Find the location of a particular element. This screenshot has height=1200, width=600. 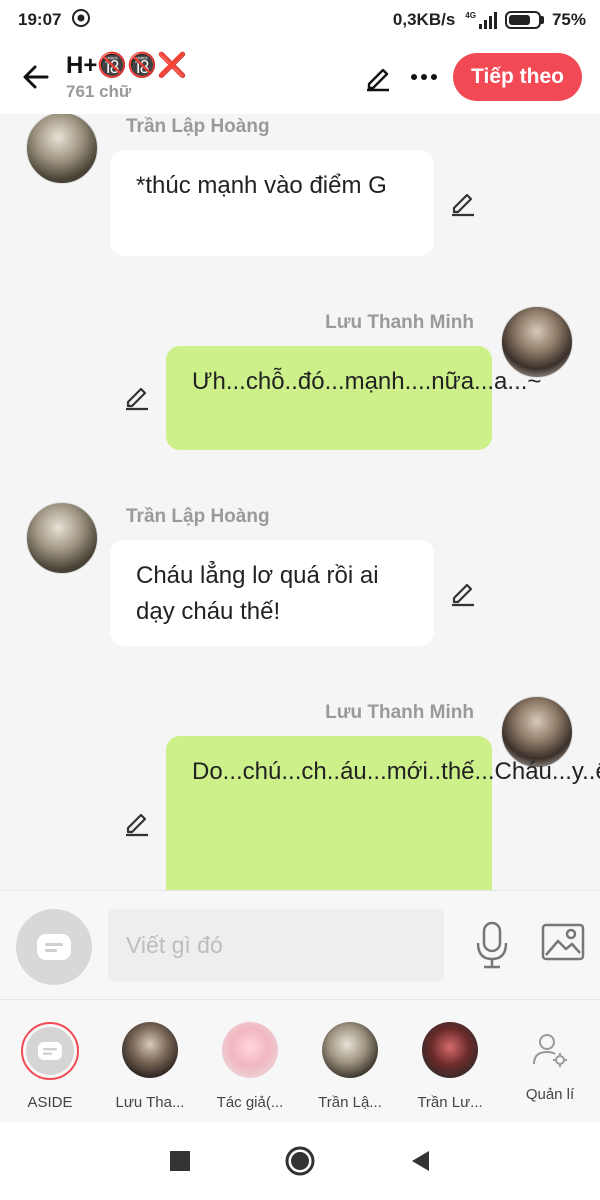

signal-icon: 4G is located at coordinates (481, 20).